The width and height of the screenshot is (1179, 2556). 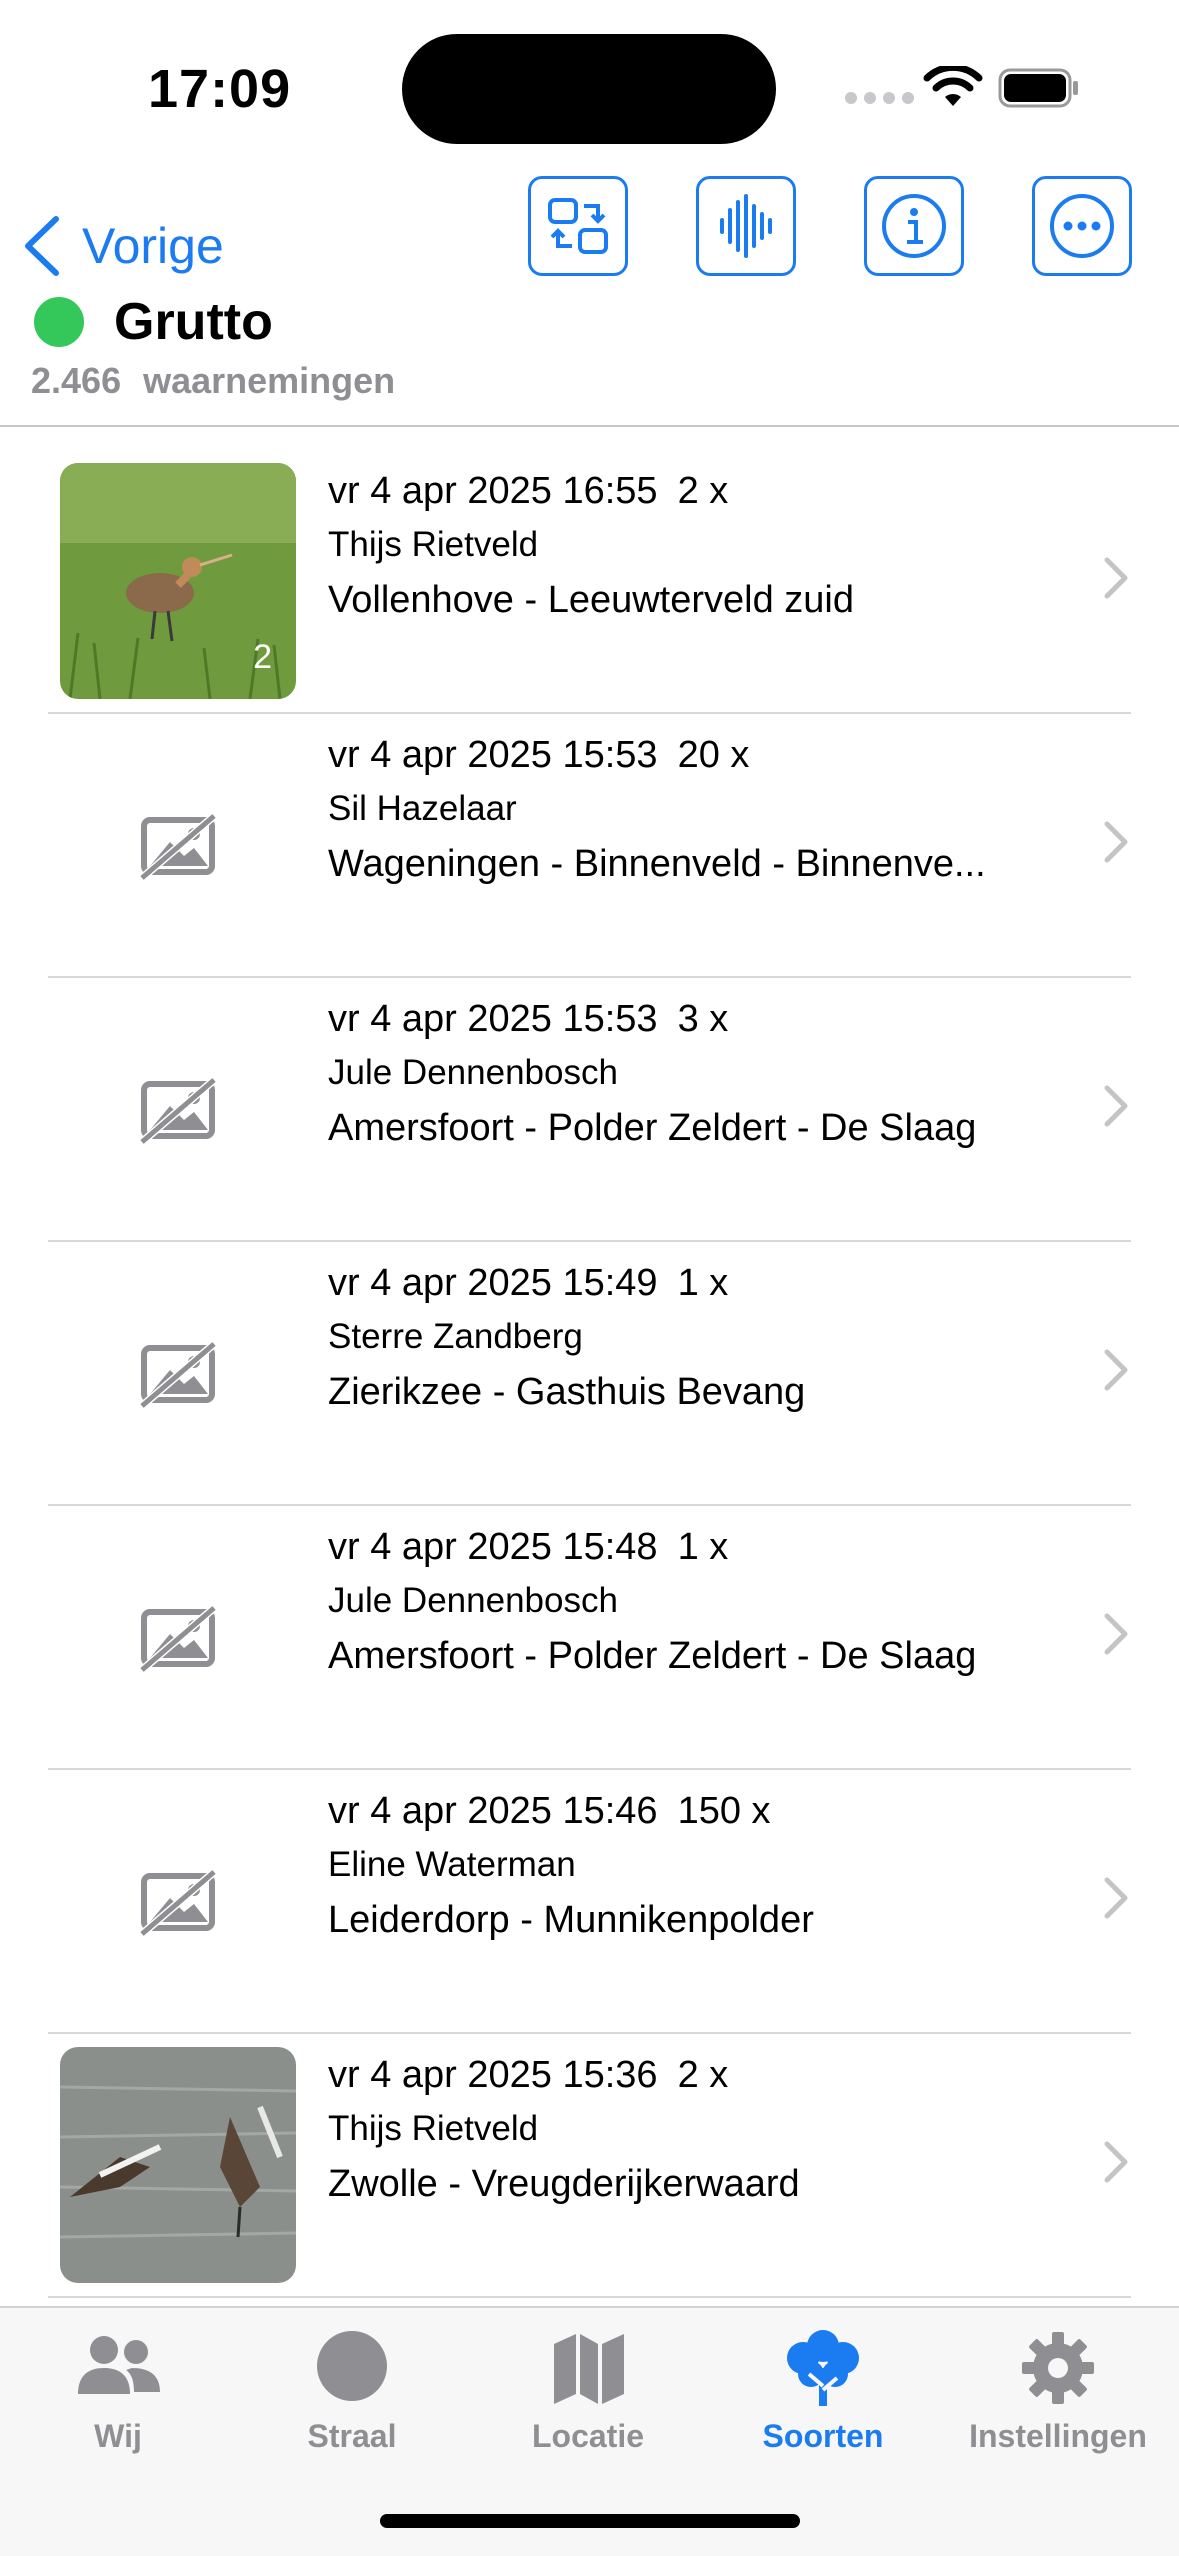 I want to click on observation-datetime: vr 4 apr 2025 15:49, so click(x=493, y=1283).